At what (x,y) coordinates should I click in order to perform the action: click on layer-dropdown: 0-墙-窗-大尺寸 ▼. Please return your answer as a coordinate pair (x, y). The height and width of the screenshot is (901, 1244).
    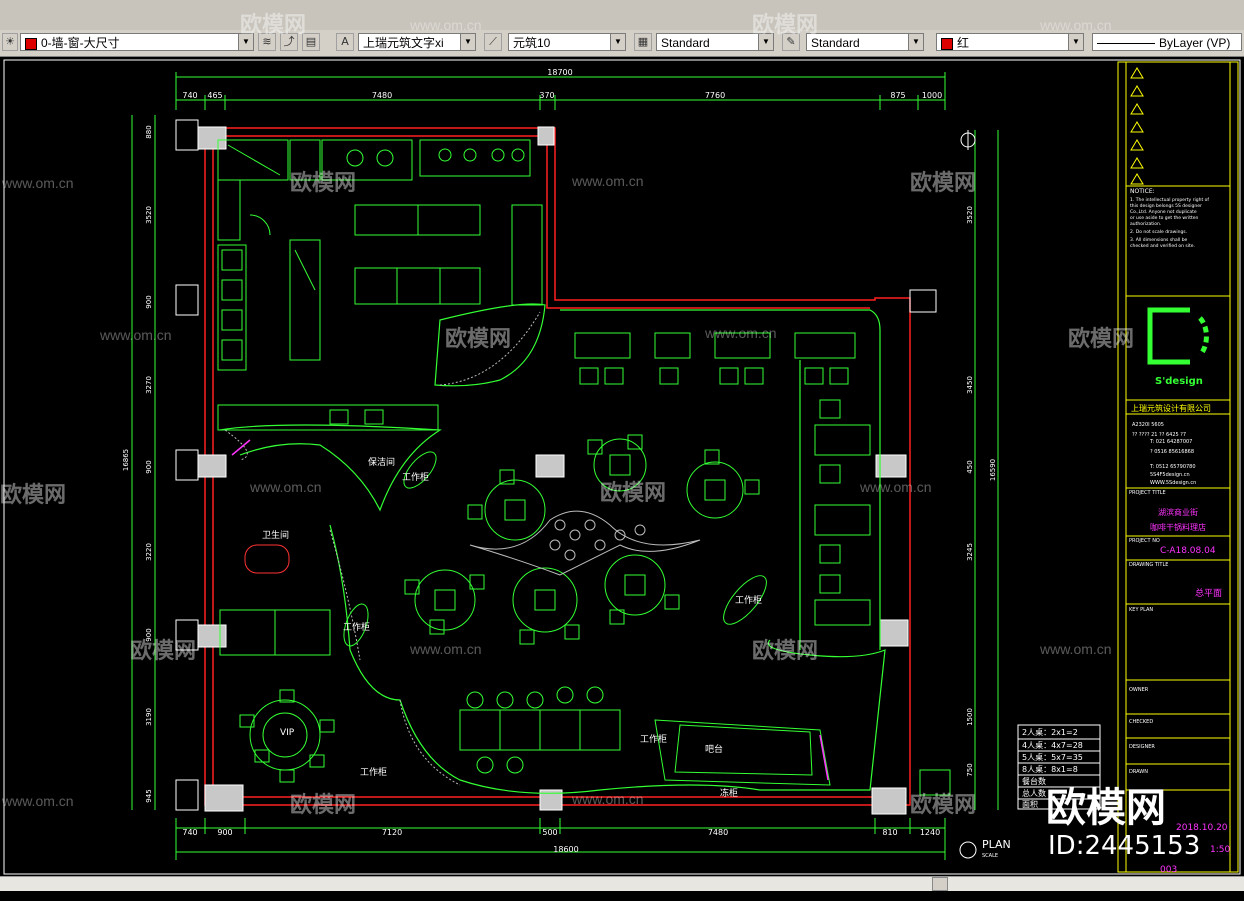
    Looking at the image, I should click on (137, 42).